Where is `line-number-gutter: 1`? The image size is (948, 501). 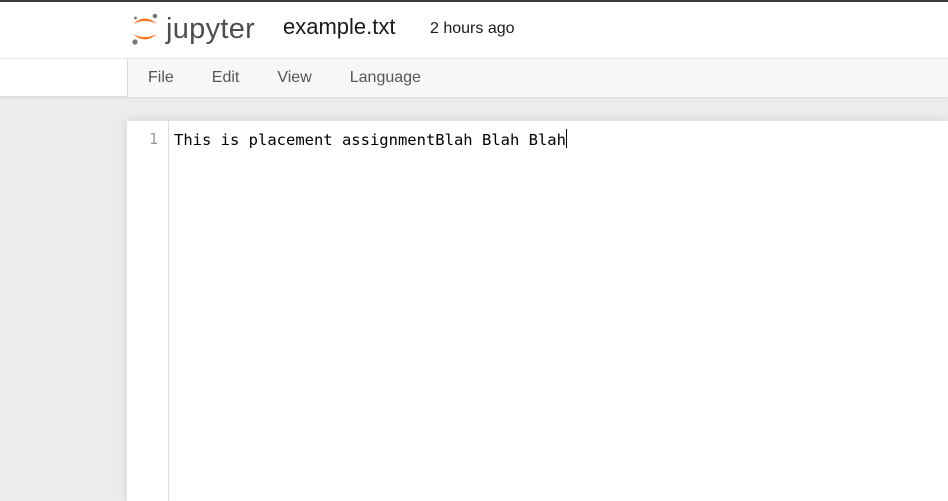
line-number-gutter: 1 is located at coordinates (148, 311).